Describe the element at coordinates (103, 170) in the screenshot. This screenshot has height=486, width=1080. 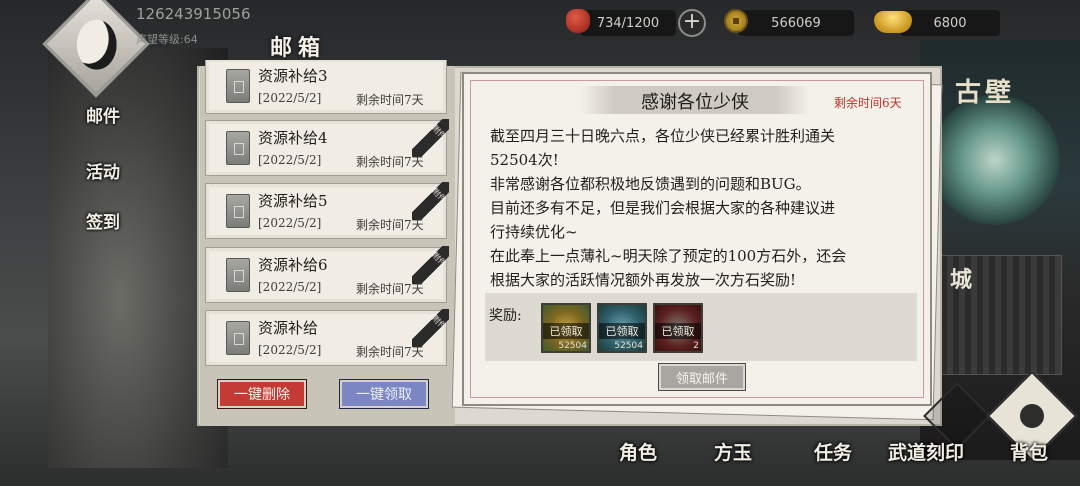
I see `side-menu-events: 活动` at that location.